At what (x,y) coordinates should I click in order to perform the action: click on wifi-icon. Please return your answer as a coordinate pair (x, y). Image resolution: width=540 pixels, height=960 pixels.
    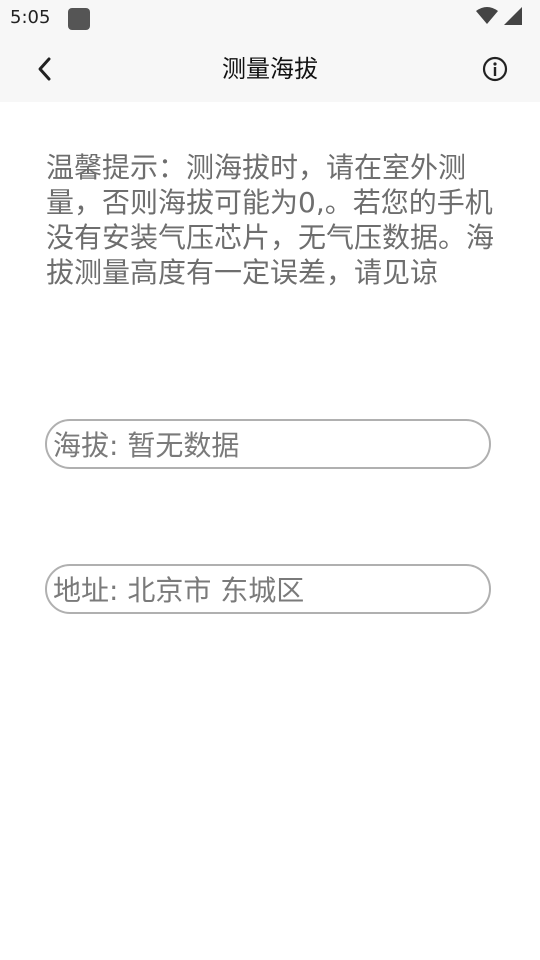
    Looking at the image, I should click on (487, 15).